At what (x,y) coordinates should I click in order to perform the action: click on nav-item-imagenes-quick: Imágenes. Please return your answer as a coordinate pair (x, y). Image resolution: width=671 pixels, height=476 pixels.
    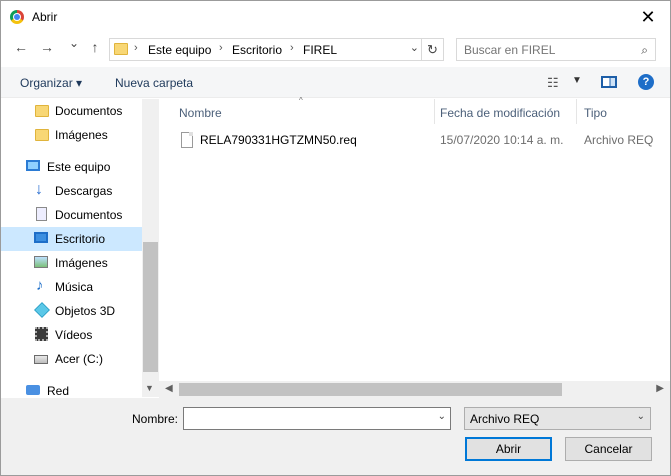
    Looking at the image, I should click on (71, 135).